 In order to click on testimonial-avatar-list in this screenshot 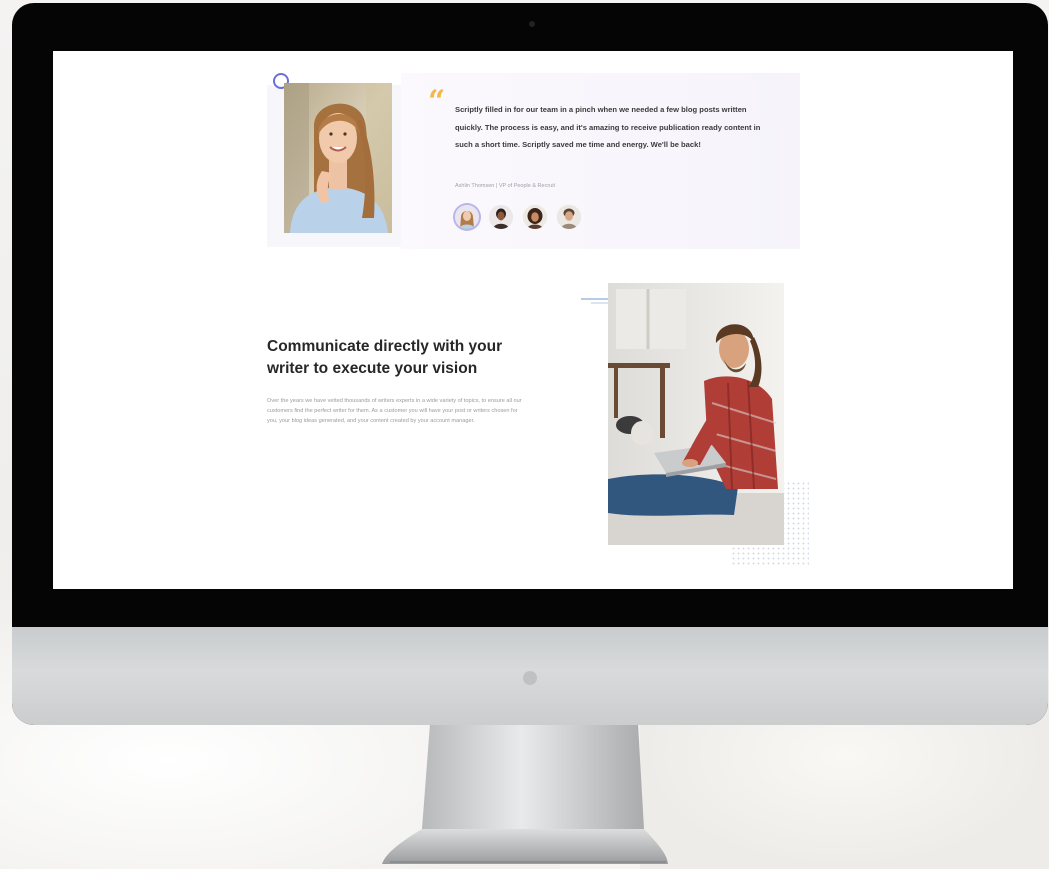, I will do `click(523, 217)`.